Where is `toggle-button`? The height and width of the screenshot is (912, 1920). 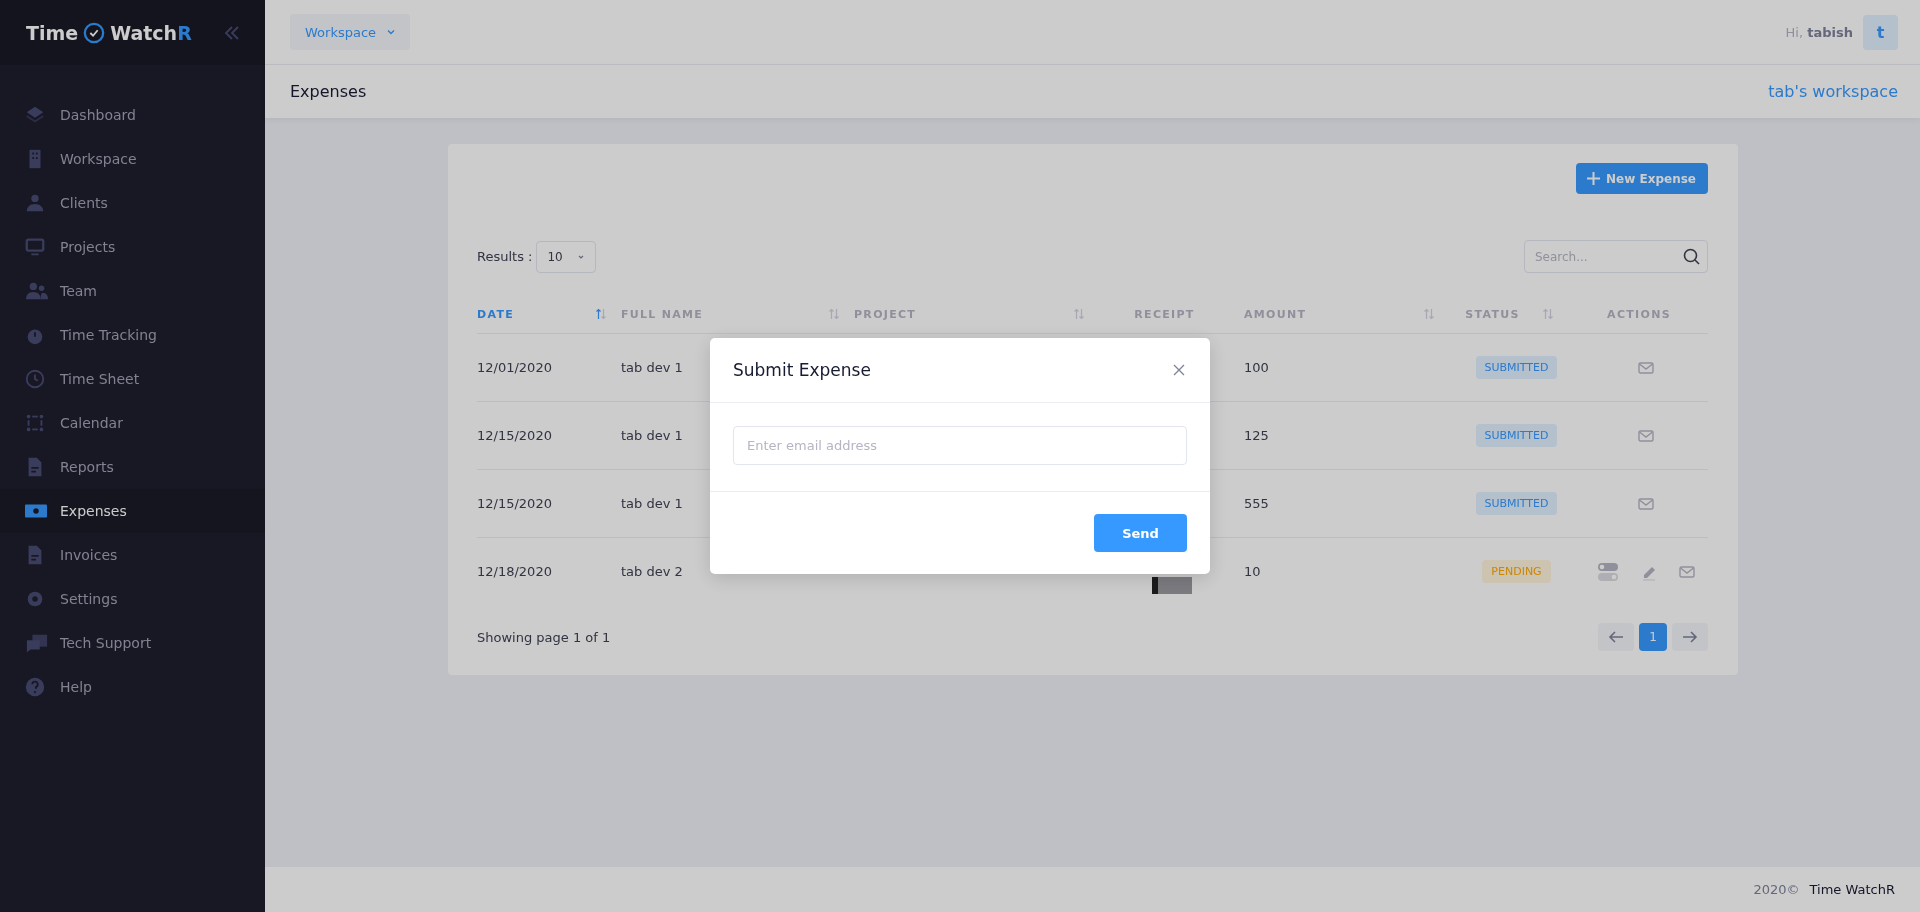
toggle-button is located at coordinates (1608, 571).